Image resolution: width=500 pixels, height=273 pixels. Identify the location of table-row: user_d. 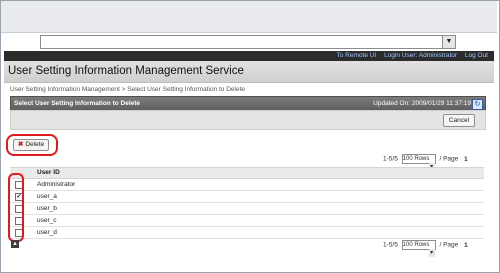
(247, 233).